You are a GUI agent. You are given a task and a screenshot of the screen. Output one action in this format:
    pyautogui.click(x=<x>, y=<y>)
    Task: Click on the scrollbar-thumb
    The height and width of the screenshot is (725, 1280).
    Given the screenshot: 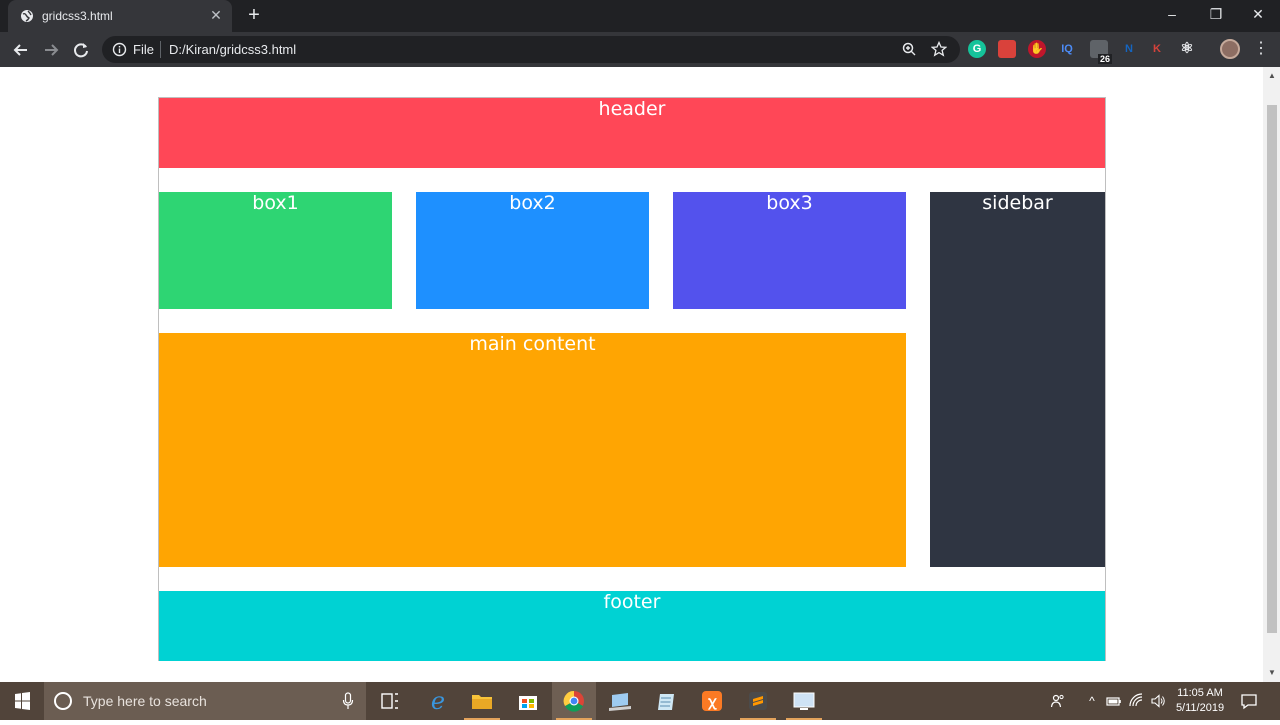 What is the action you would take?
    pyautogui.click(x=1272, y=369)
    